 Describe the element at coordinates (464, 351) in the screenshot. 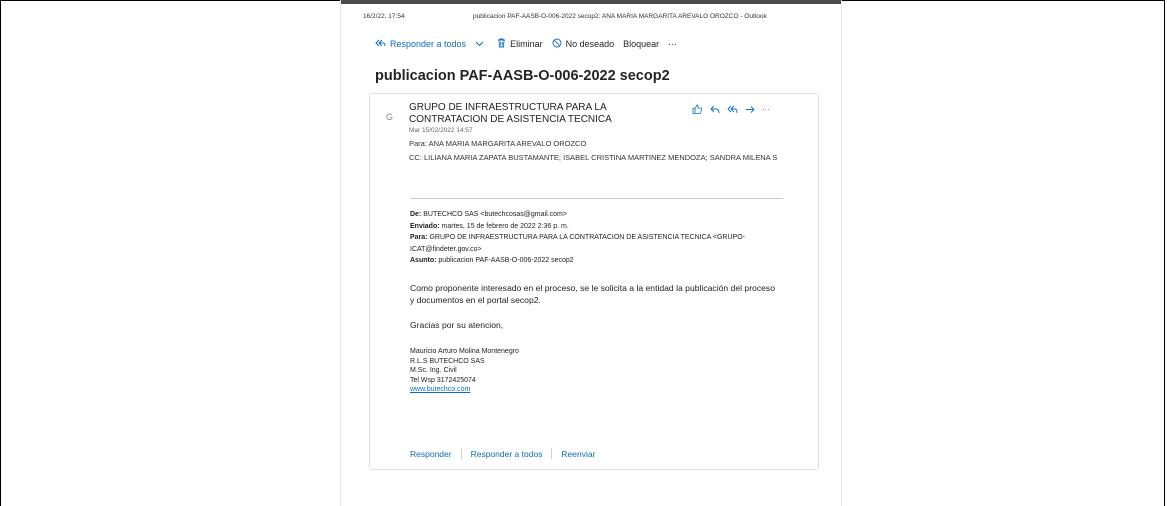

I see `signature-name: Mauricio Arturo Molina Montenegro` at that location.